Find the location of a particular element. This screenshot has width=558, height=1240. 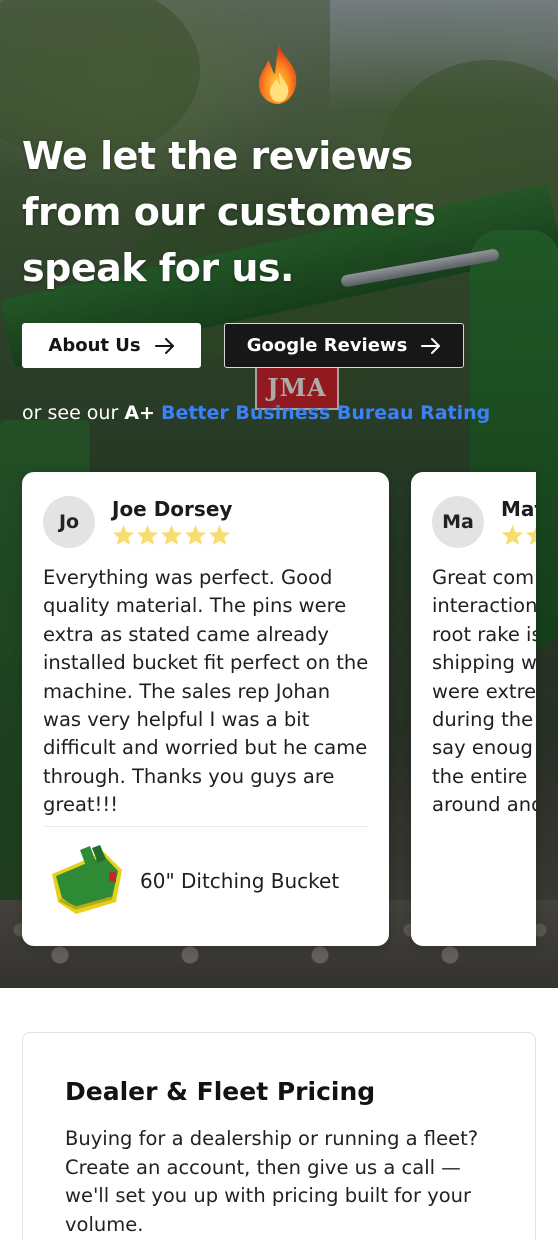

review-line: were extre is located at coordinates (484, 691).